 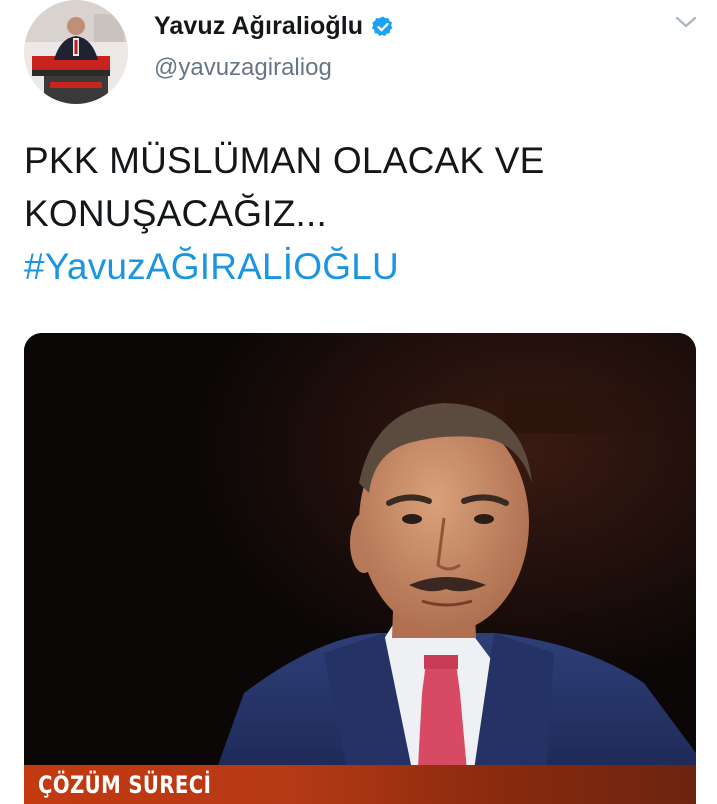 I want to click on author-handle: @yavuzagiraliog, so click(x=243, y=68).